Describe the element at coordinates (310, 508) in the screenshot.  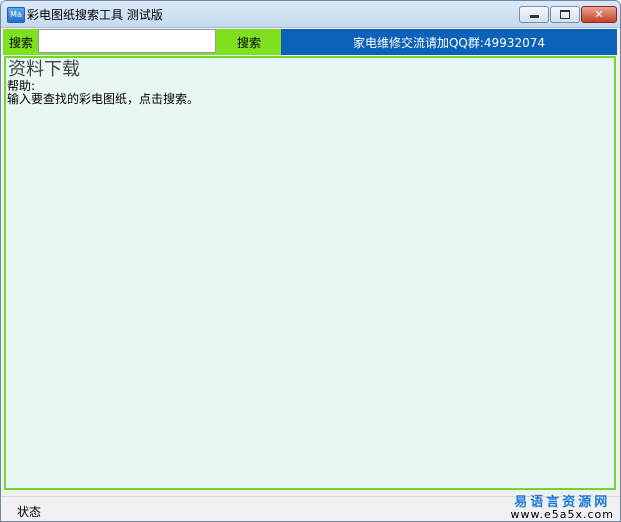
I see `status-bar: 状态 易语言资源网 www.e5a5x.com` at that location.